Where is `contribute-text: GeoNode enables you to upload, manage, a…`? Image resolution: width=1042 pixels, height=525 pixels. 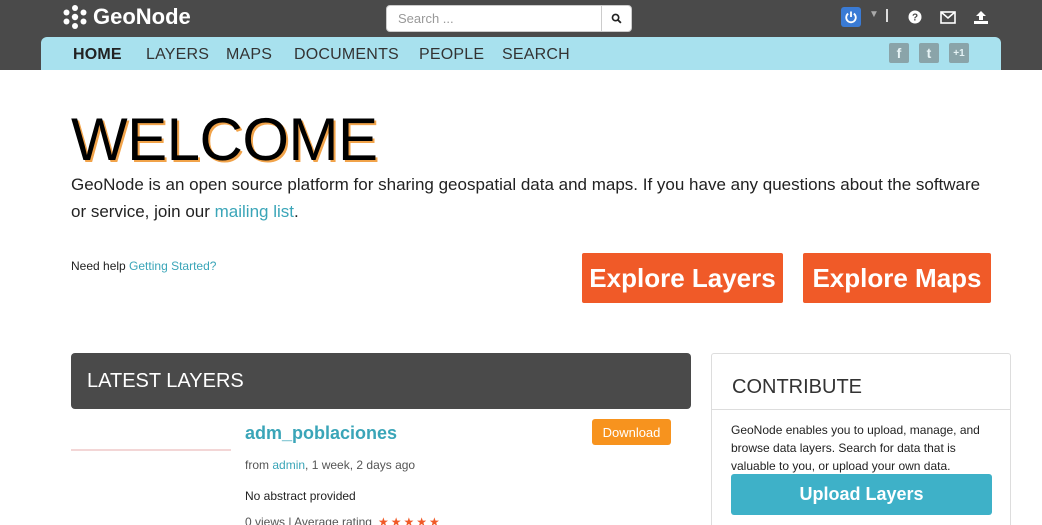
contribute-text: GeoNode enables you to upload, manage, a… is located at coordinates (855, 448).